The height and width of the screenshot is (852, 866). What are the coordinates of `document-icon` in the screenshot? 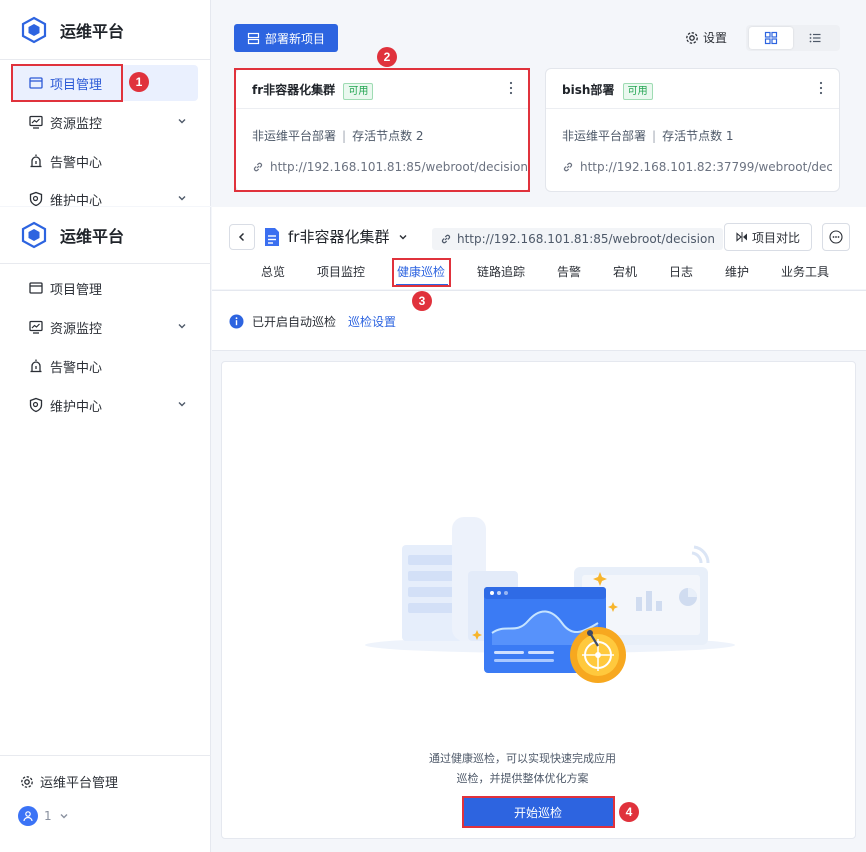 It's located at (272, 237).